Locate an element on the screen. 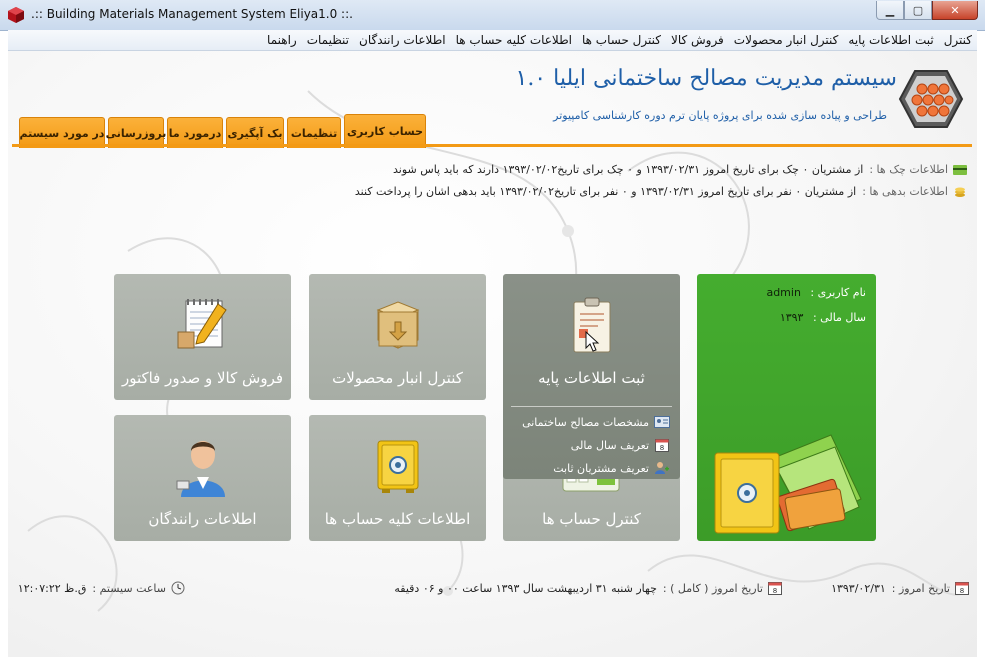 The image size is (985, 664). tile-sales: فروش کالا و صدور فاکتور is located at coordinates (202, 337).